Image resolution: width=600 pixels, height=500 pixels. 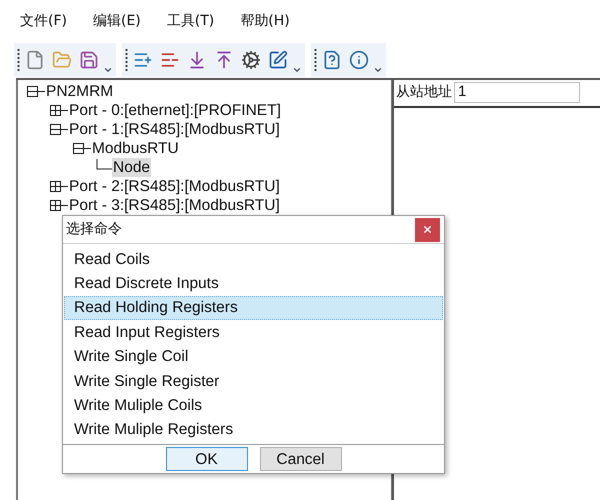 What do you see at coordinates (135, 148) in the screenshot?
I see `tree-item: ModbusRTU` at bounding box center [135, 148].